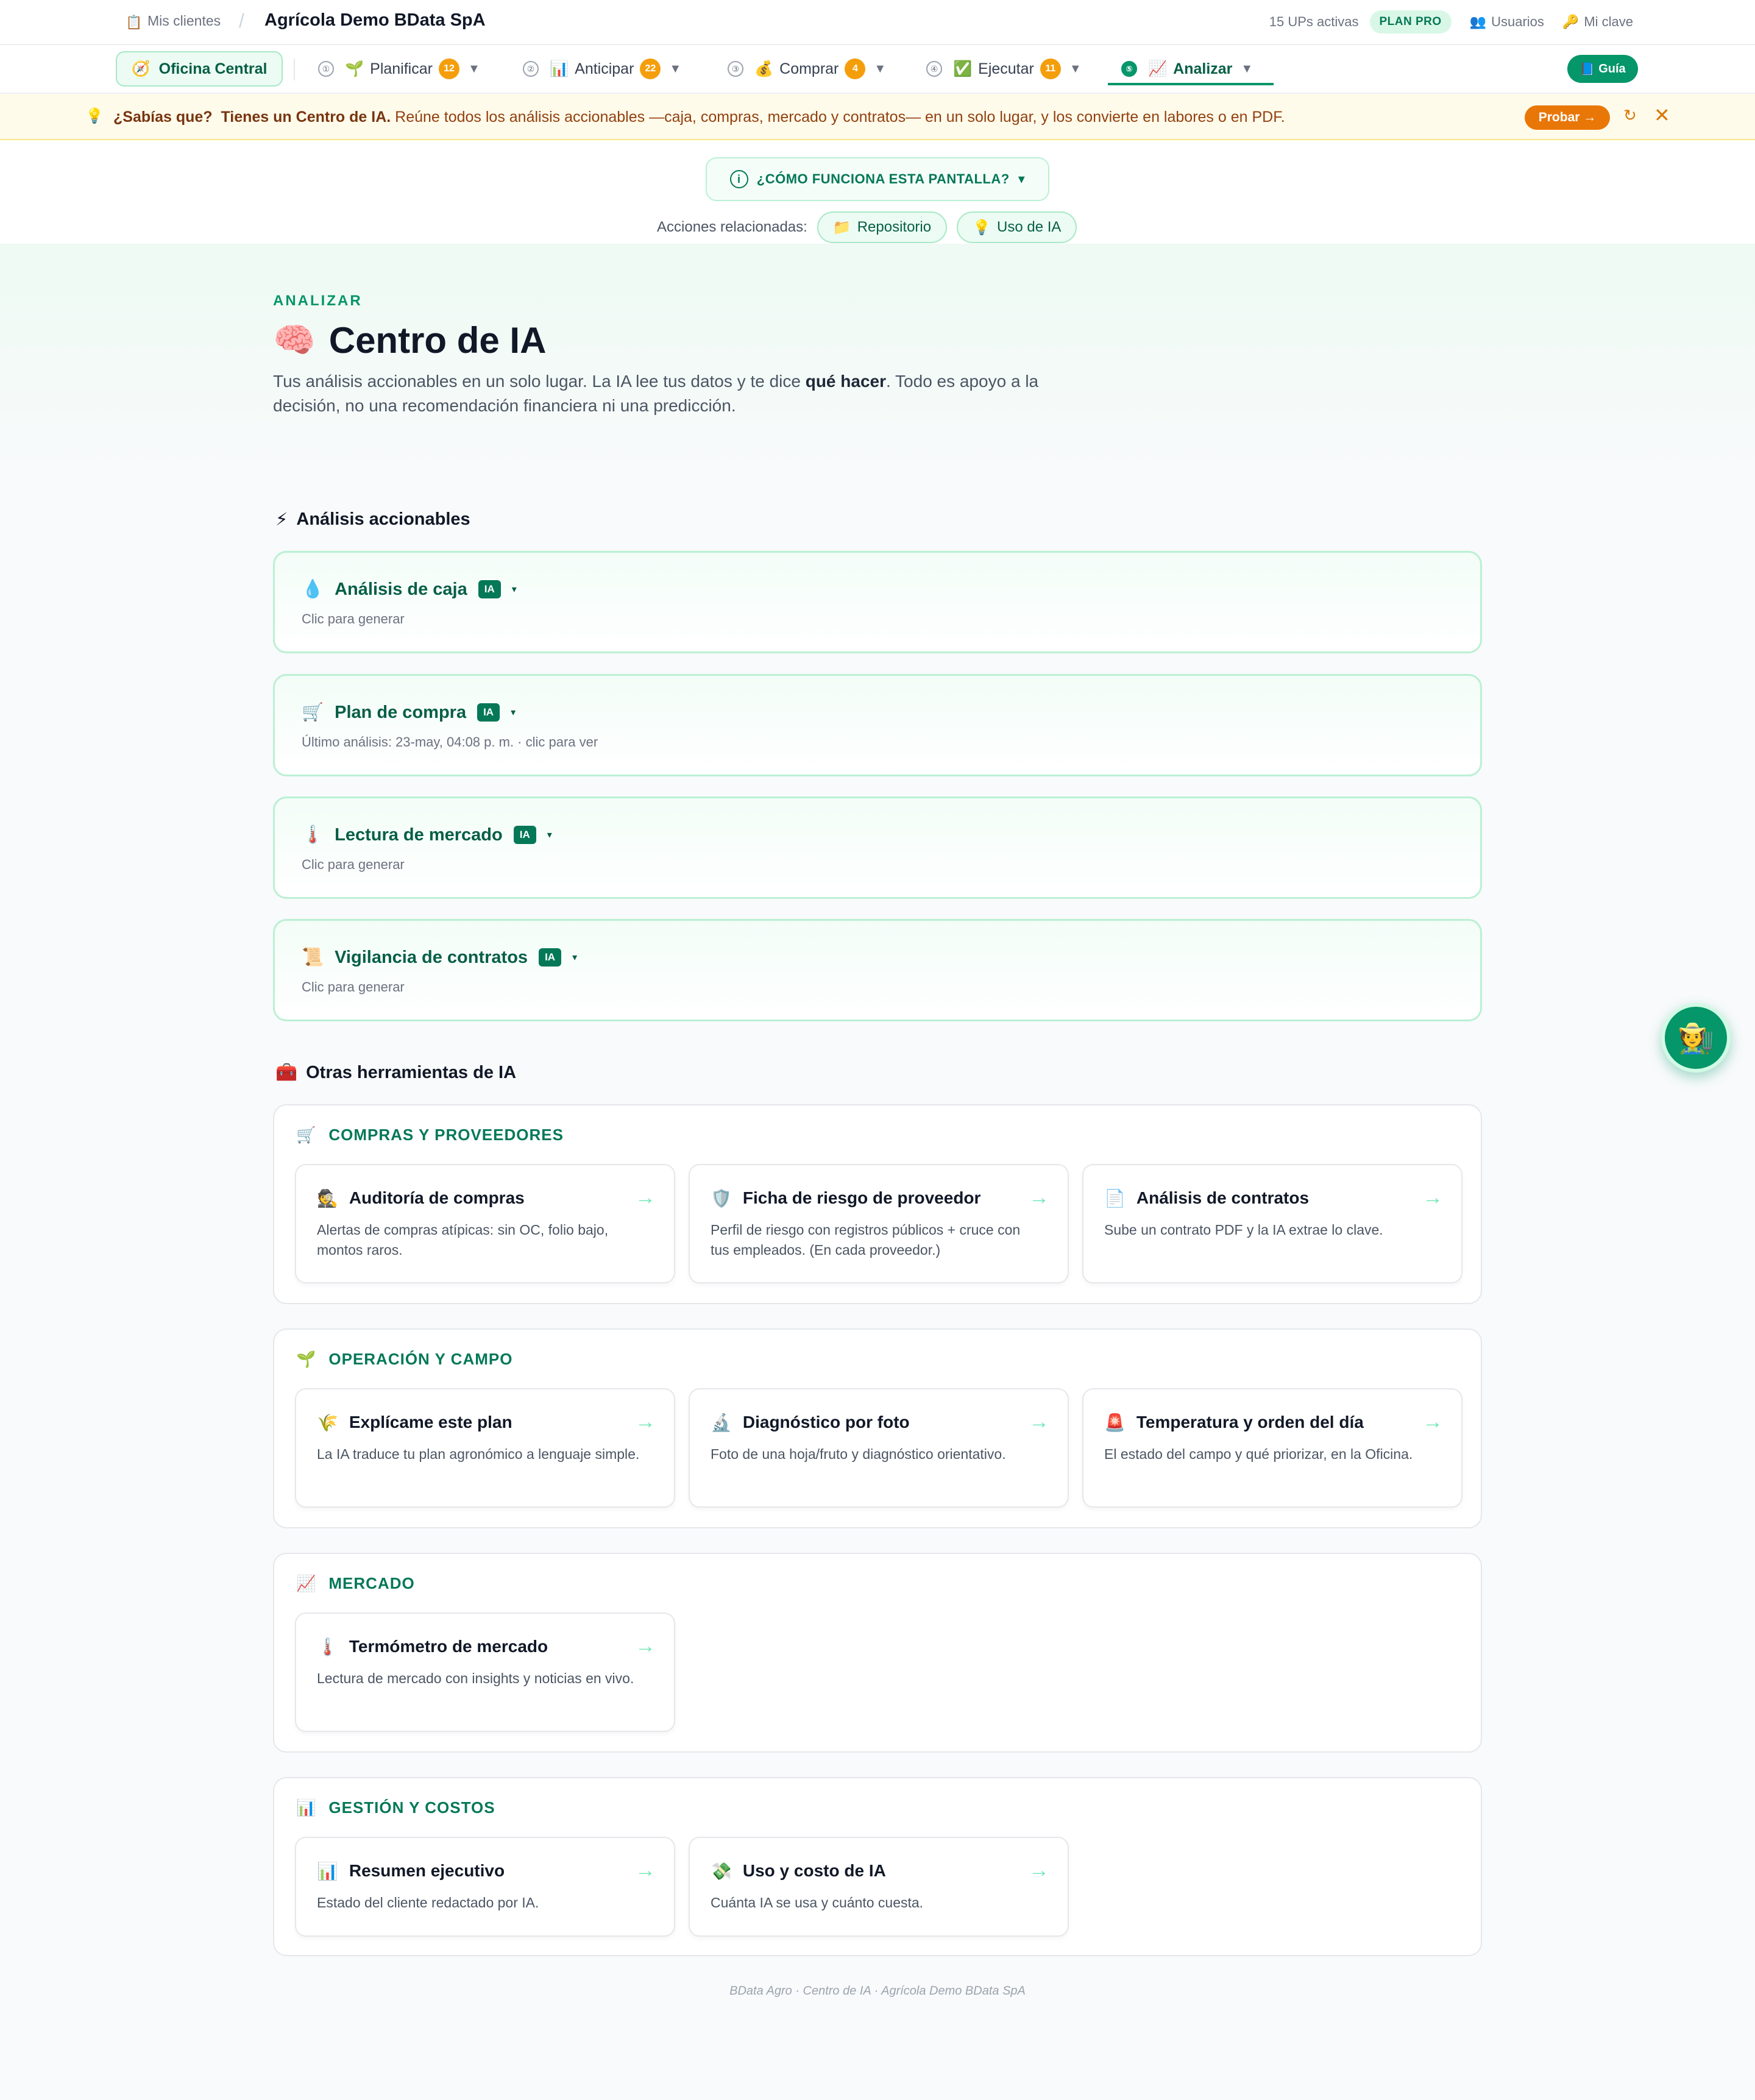 The image size is (1755, 2100). I want to click on tool-title: 📊 Resumen ejecutivo, so click(411, 1871).